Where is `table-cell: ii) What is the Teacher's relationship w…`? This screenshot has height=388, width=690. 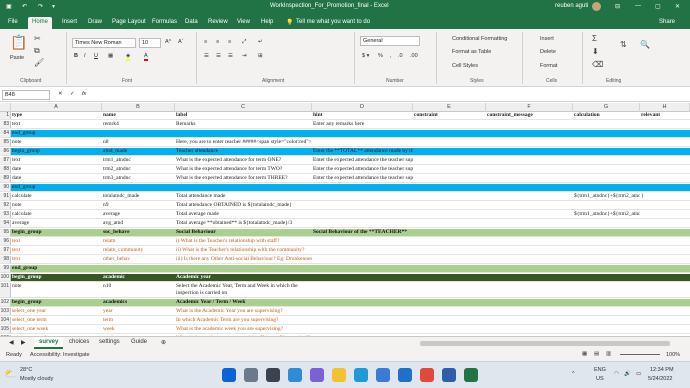 table-cell: ii) What is the Teacher's relationship w… is located at coordinates (243, 250).